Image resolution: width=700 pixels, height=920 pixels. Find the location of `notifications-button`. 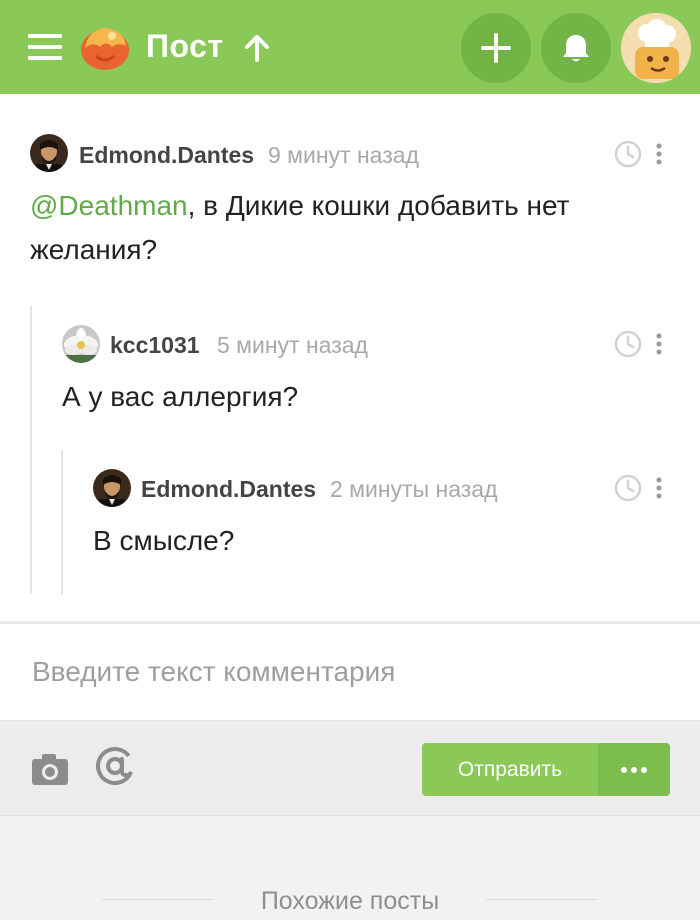

notifications-button is located at coordinates (576, 48).